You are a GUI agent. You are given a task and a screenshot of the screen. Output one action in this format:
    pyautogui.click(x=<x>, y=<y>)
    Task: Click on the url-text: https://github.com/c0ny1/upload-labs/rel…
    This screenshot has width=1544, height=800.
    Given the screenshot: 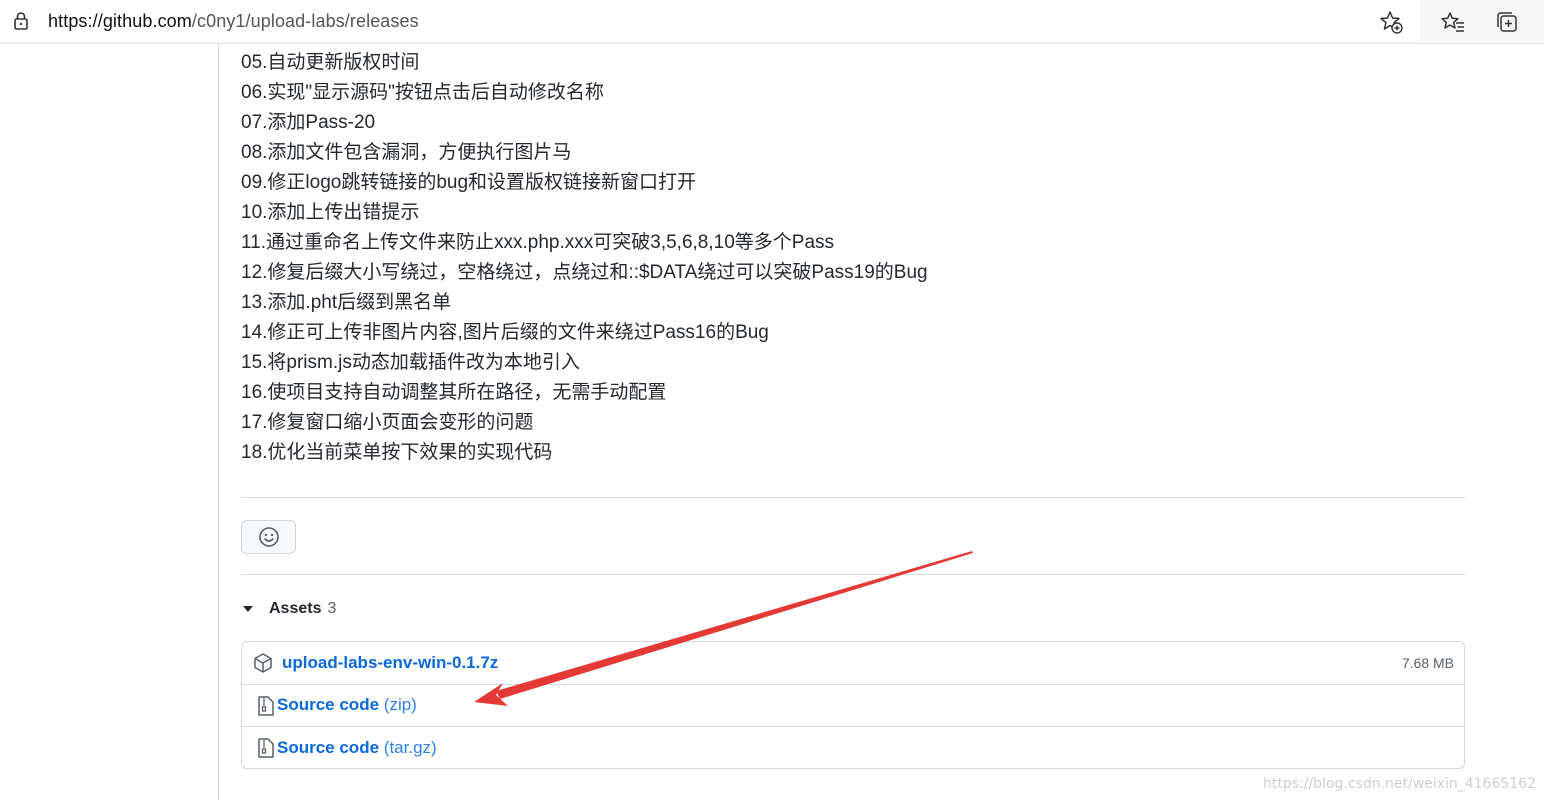 What is the action you would take?
    pyautogui.click(x=233, y=21)
    